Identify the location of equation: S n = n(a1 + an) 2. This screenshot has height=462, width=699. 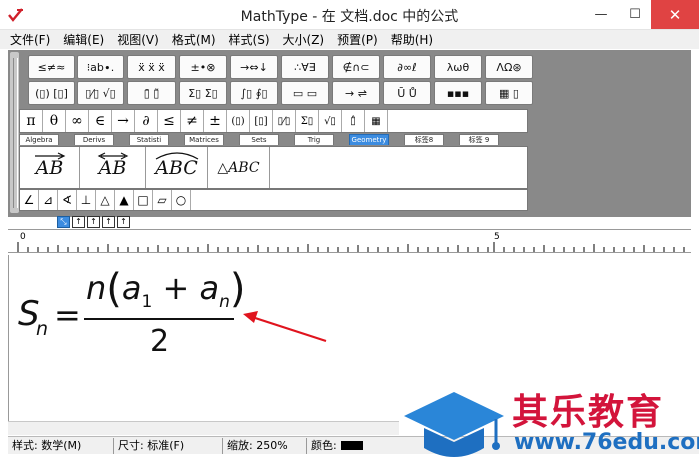
(138, 312).